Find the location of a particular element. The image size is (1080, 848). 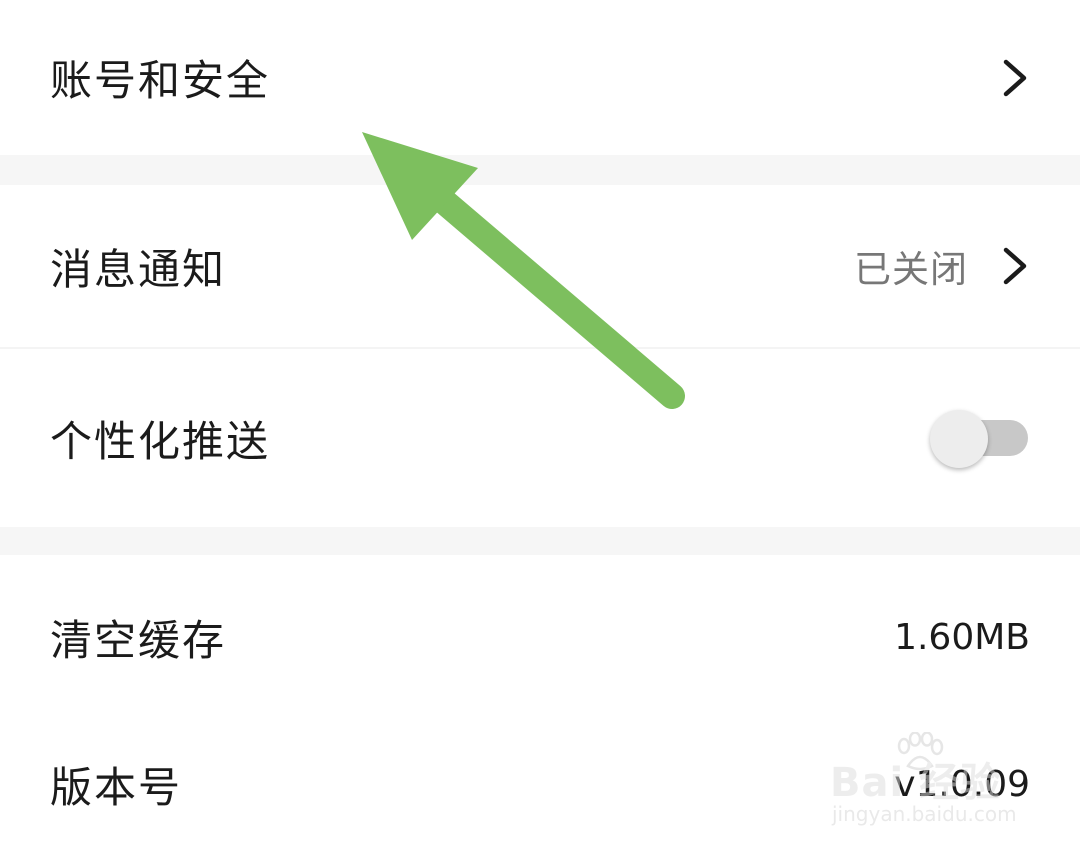

personalized-push-label: 个性化推送 is located at coordinates (160, 441).